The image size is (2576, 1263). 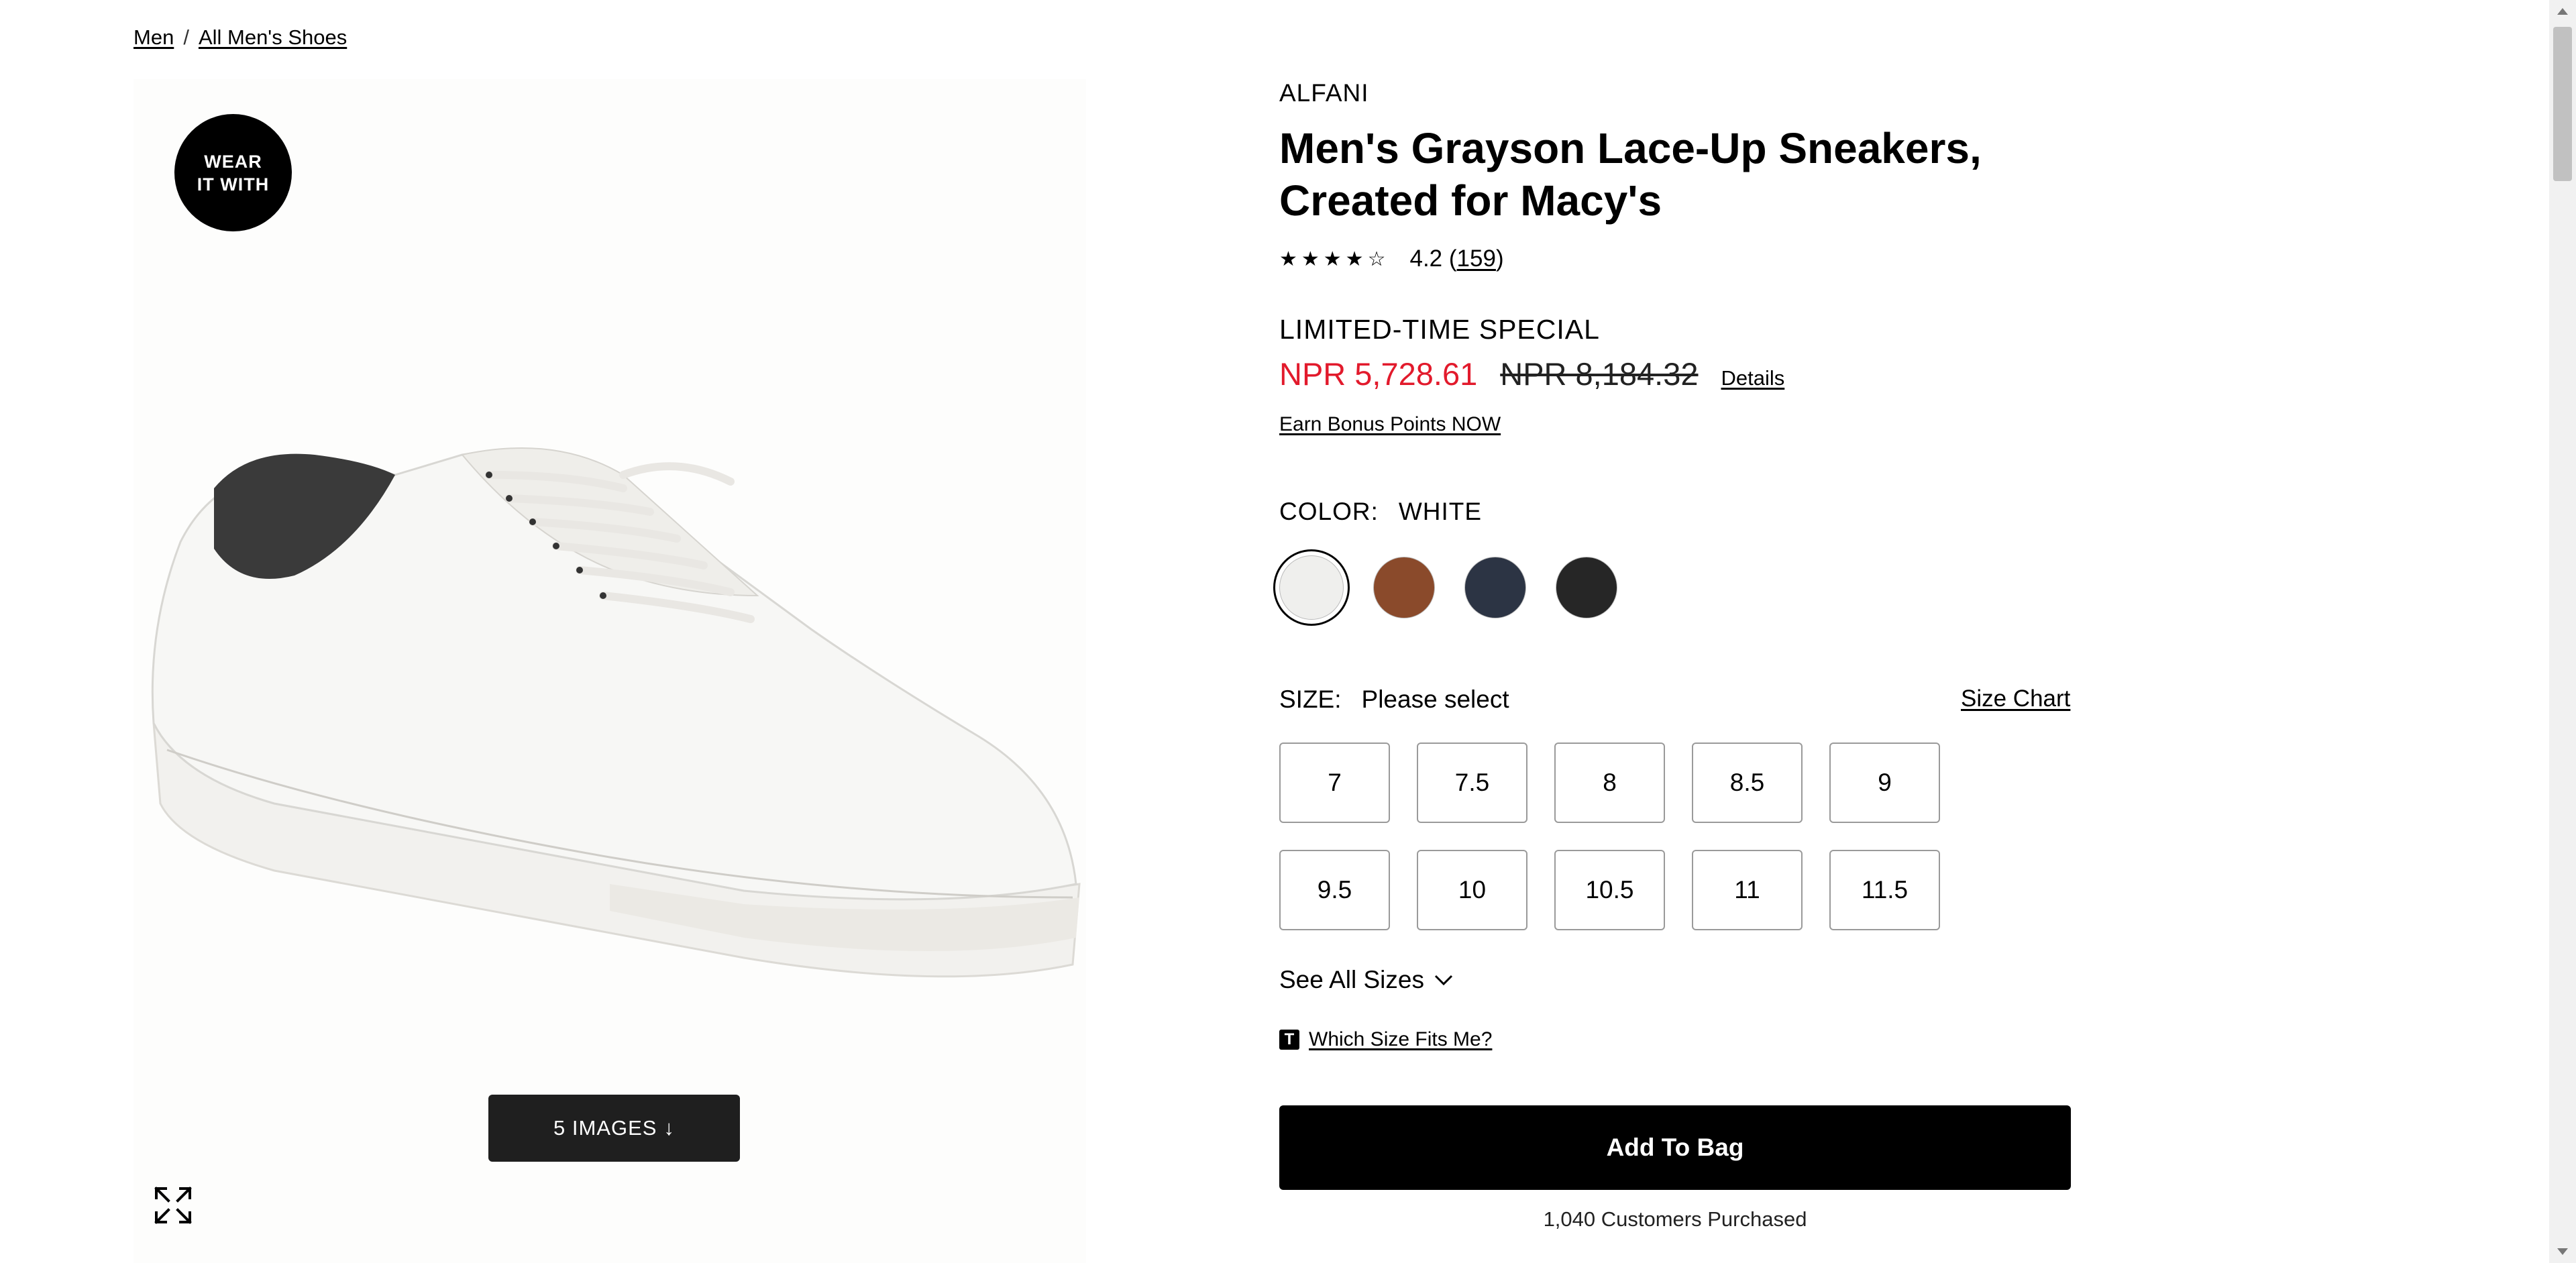 I want to click on price-row: NPR 5,728.61 NPR 8,184.32 Details, so click(x=1531, y=373).